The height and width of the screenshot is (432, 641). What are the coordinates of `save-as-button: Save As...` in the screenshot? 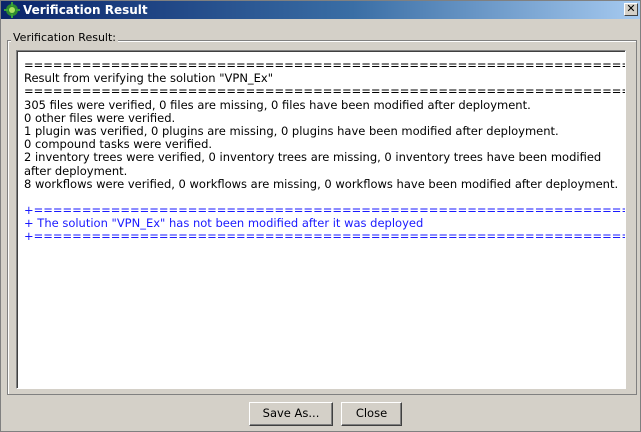 It's located at (291, 414).